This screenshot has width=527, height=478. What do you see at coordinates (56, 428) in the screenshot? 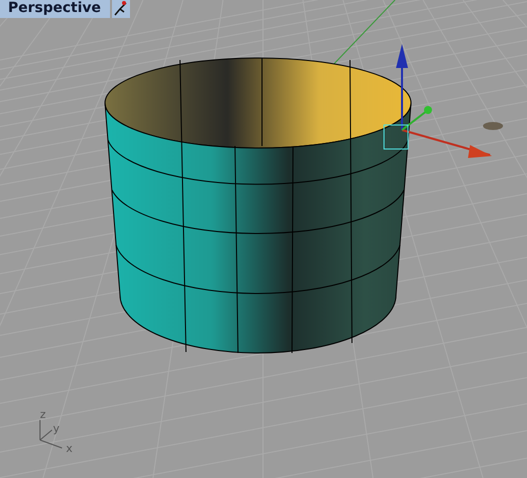
I see `axis-label: y` at bounding box center [56, 428].